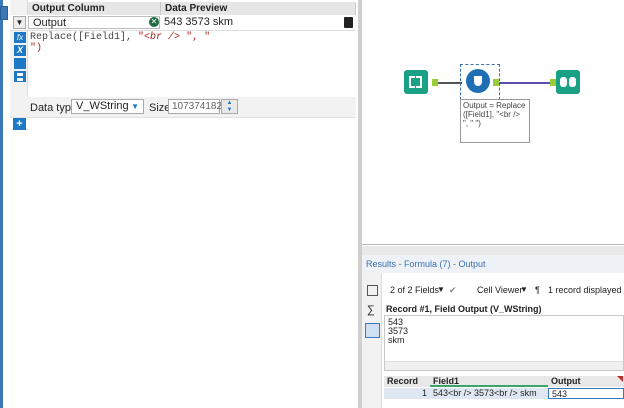 The height and width of the screenshot is (408, 624). Describe the element at coordinates (20, 50) in the screenshot. I see `variable-icon: X` at that location.